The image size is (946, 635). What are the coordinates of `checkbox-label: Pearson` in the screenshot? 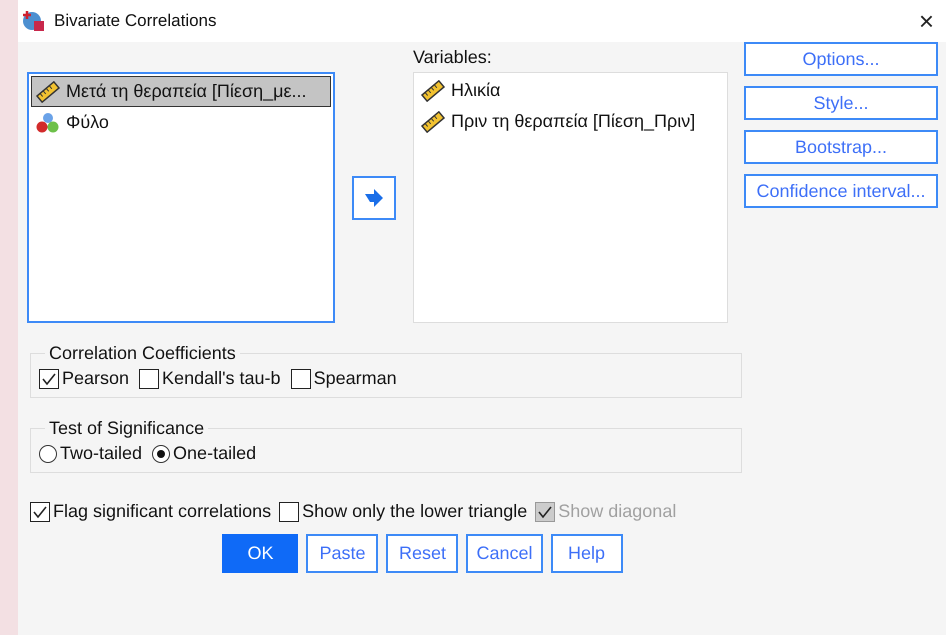 It's located at (96, 378).